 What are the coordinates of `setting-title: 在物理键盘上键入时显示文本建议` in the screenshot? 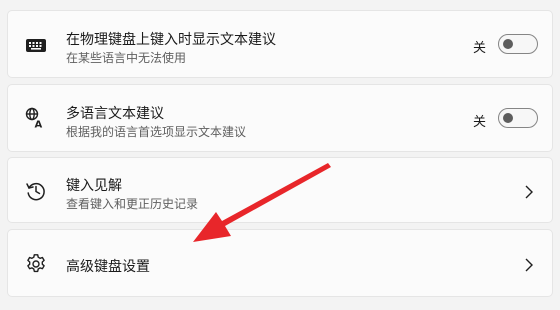 It's located at (171, 40).